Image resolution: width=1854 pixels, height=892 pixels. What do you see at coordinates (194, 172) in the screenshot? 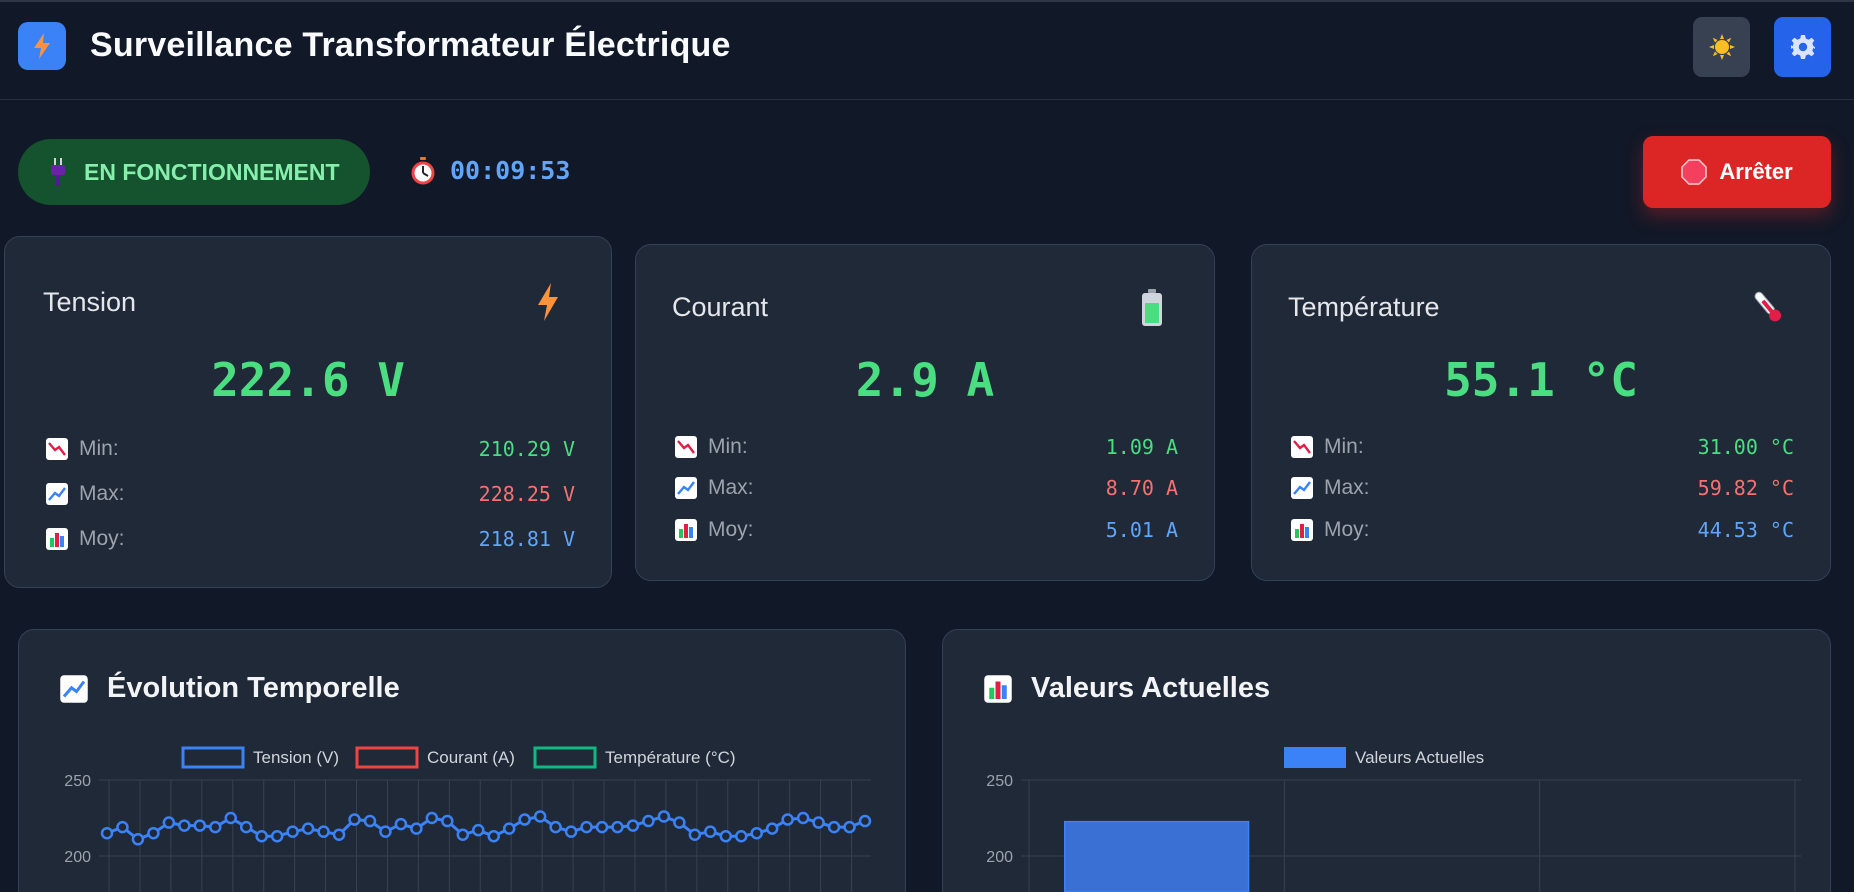
I see `status-badge: EN FONCTIONNEMENT` at bounding box center [194, 172].